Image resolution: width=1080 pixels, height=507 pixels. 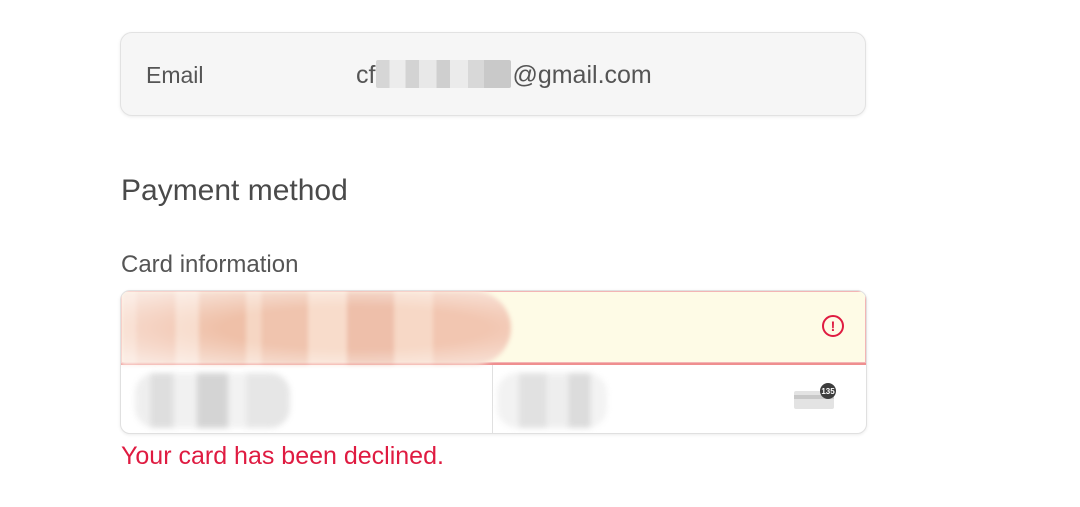 What do you see at coordinates (234, 190) in the screenshot?
I see `payment-method-heading: Payment method` at bounding box center [234, 190].